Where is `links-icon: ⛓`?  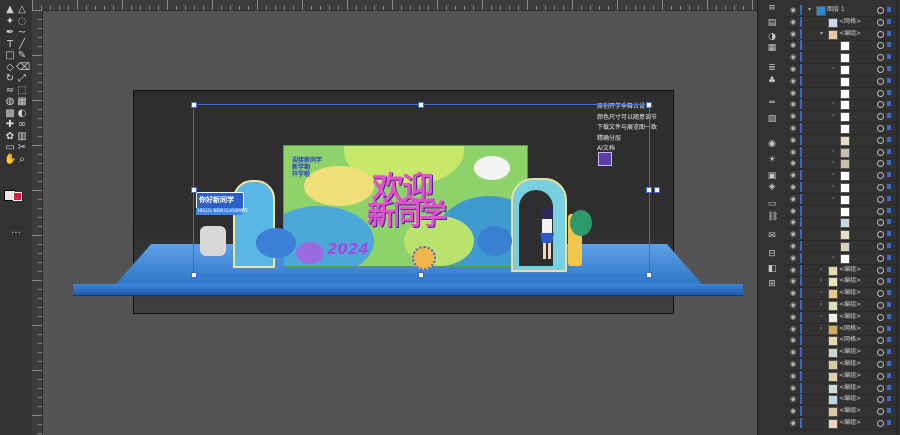
links-icon: ⛓ is located at coordinates (772, 217).